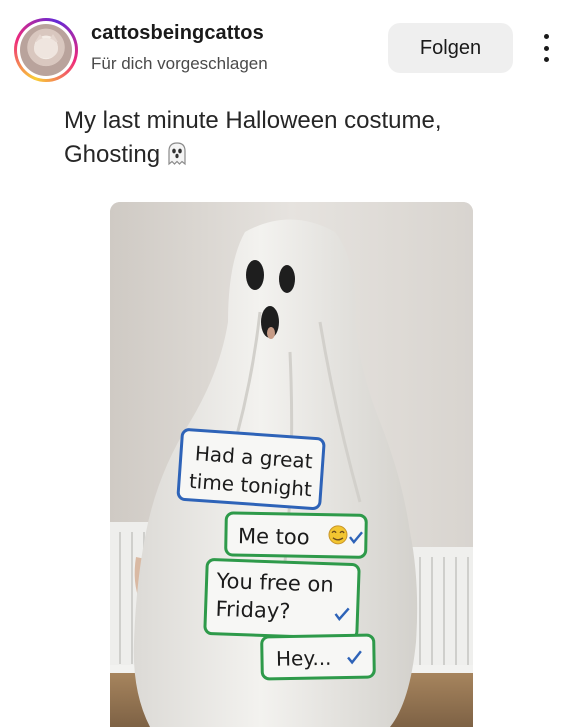 This screenshot has width=582, height=727. Describe the element at coordinates (177, 158) in the screenshot. I see `ghost-emoji-icon` at that location.